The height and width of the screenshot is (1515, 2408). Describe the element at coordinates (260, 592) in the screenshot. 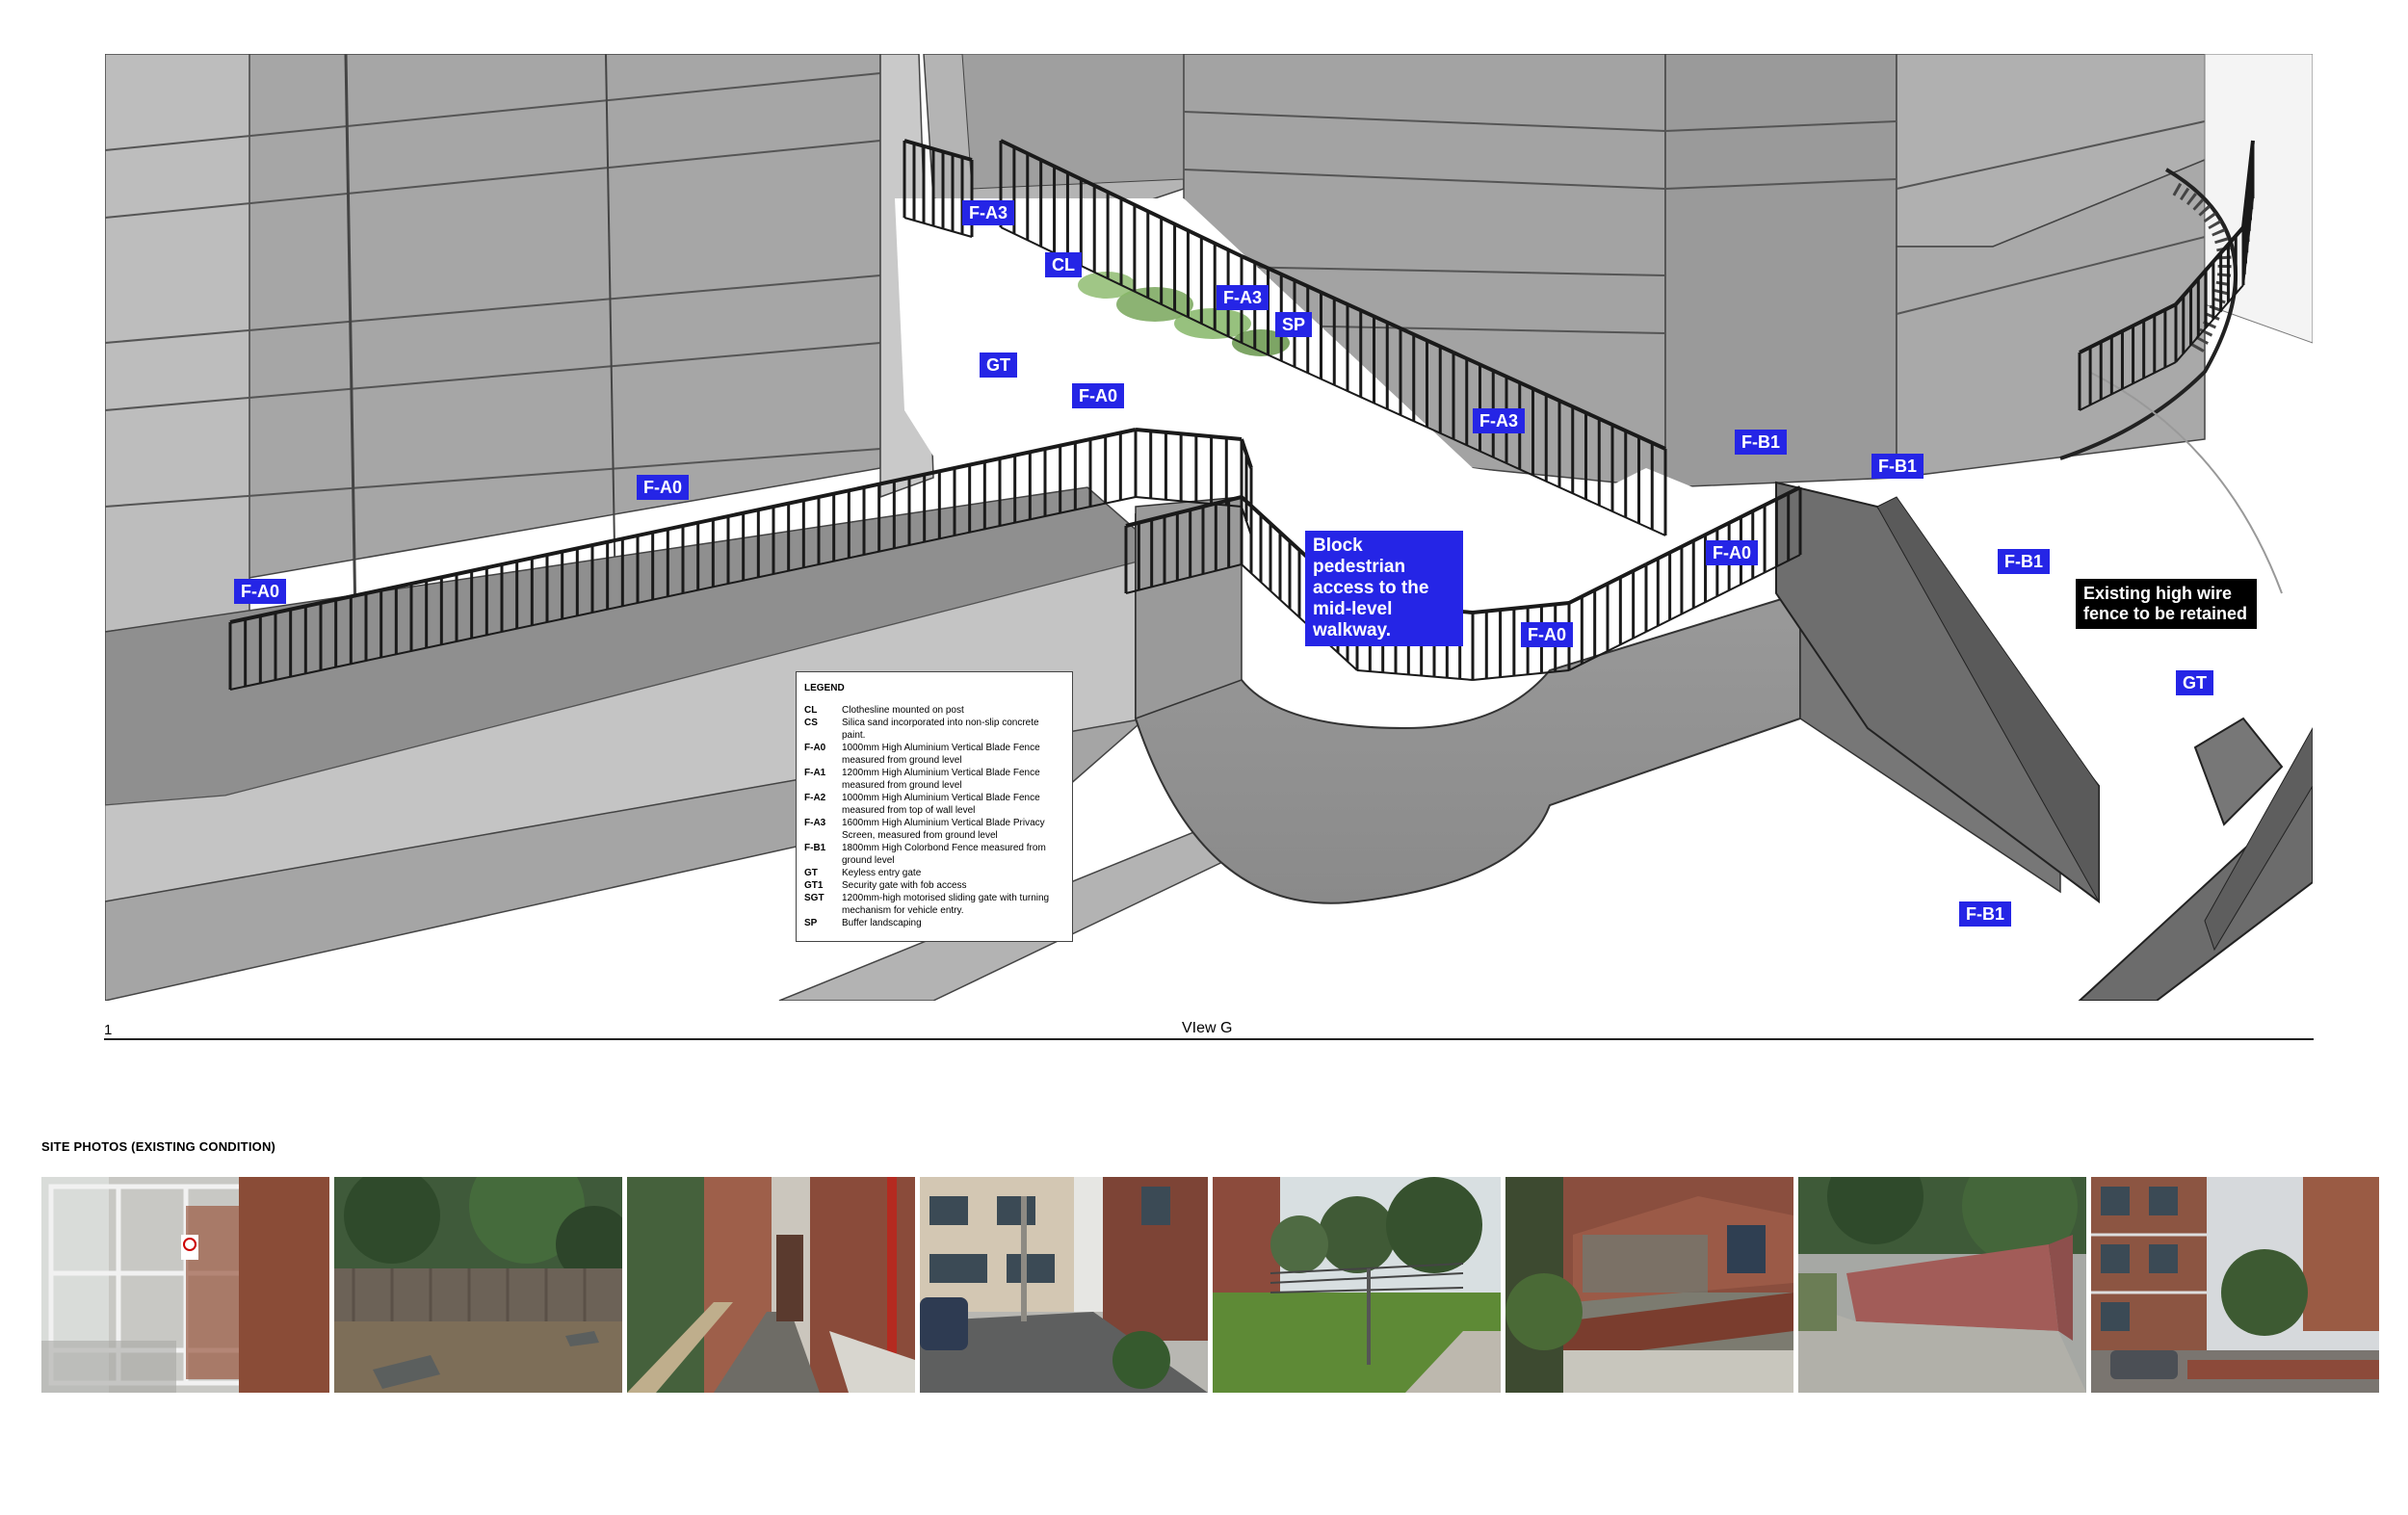

I see `callout-fa0-far-left: F-A0` at that location.